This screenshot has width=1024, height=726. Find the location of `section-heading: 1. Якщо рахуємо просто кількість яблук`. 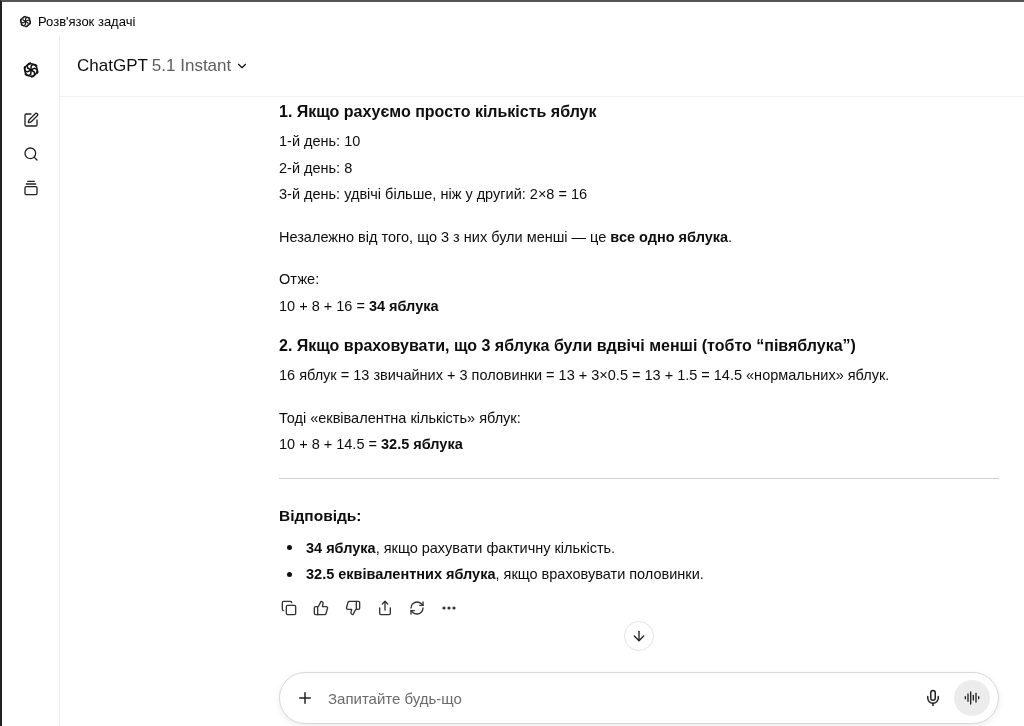

section-heading: 1. Якщо рахуємо просто кількість яблук is located at coordinates (438, 112).